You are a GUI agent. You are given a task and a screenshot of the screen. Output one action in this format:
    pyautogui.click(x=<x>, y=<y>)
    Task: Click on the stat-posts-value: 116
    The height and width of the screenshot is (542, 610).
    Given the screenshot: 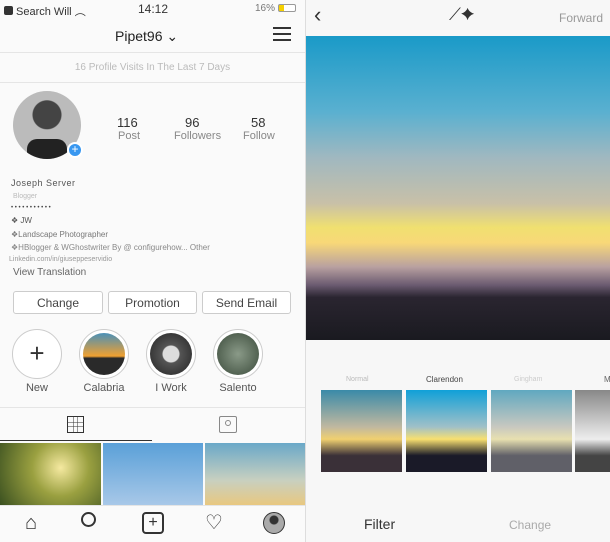 What is the action you would take?
    pyautogui.click(x=127, y=122)
    